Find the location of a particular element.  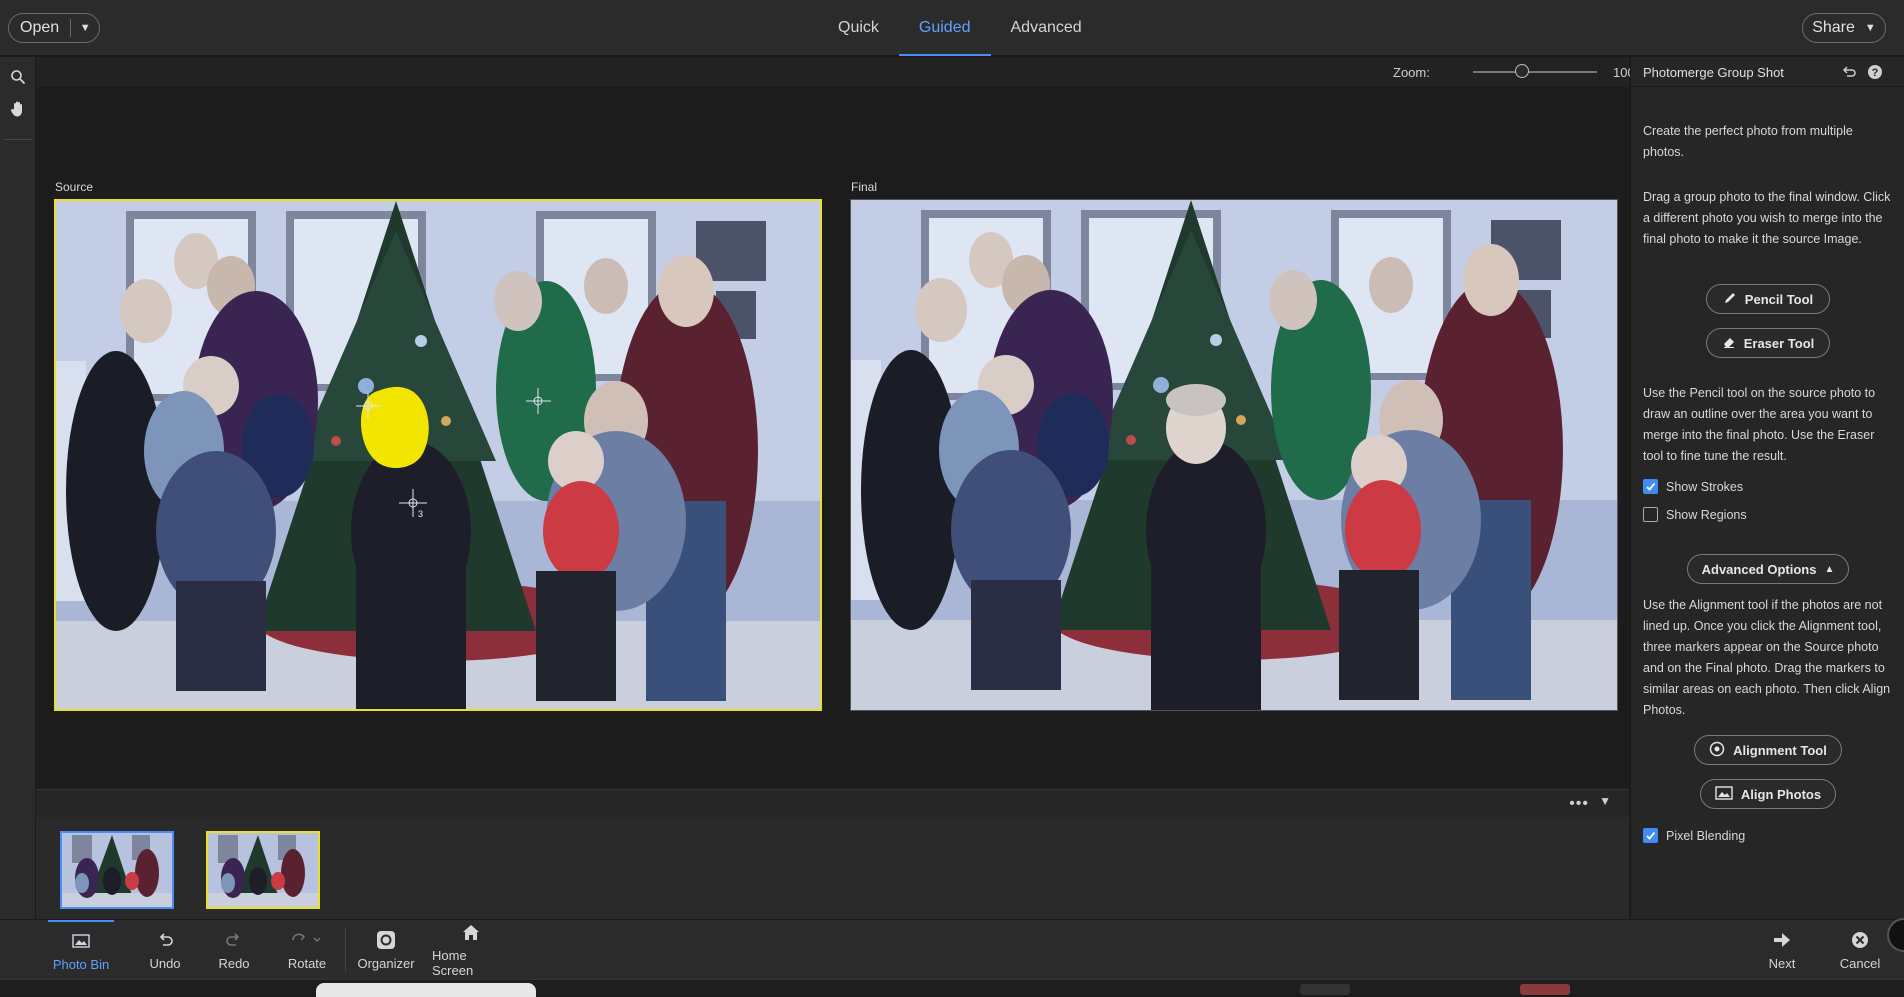

photo-bin-header: ••• ▼ is located at coordinates (832, 803).